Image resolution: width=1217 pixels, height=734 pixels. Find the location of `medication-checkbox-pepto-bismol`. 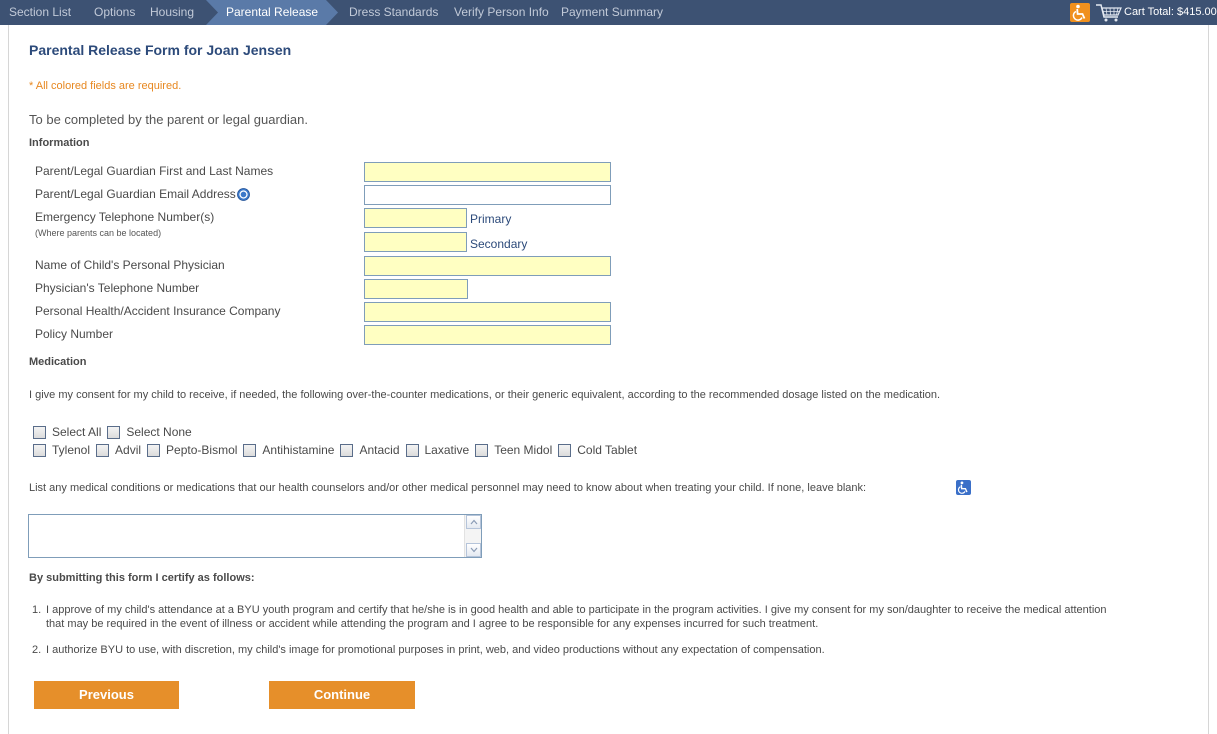

medication-checkbox-pepto-bismol is located at coordinates (154, 450).